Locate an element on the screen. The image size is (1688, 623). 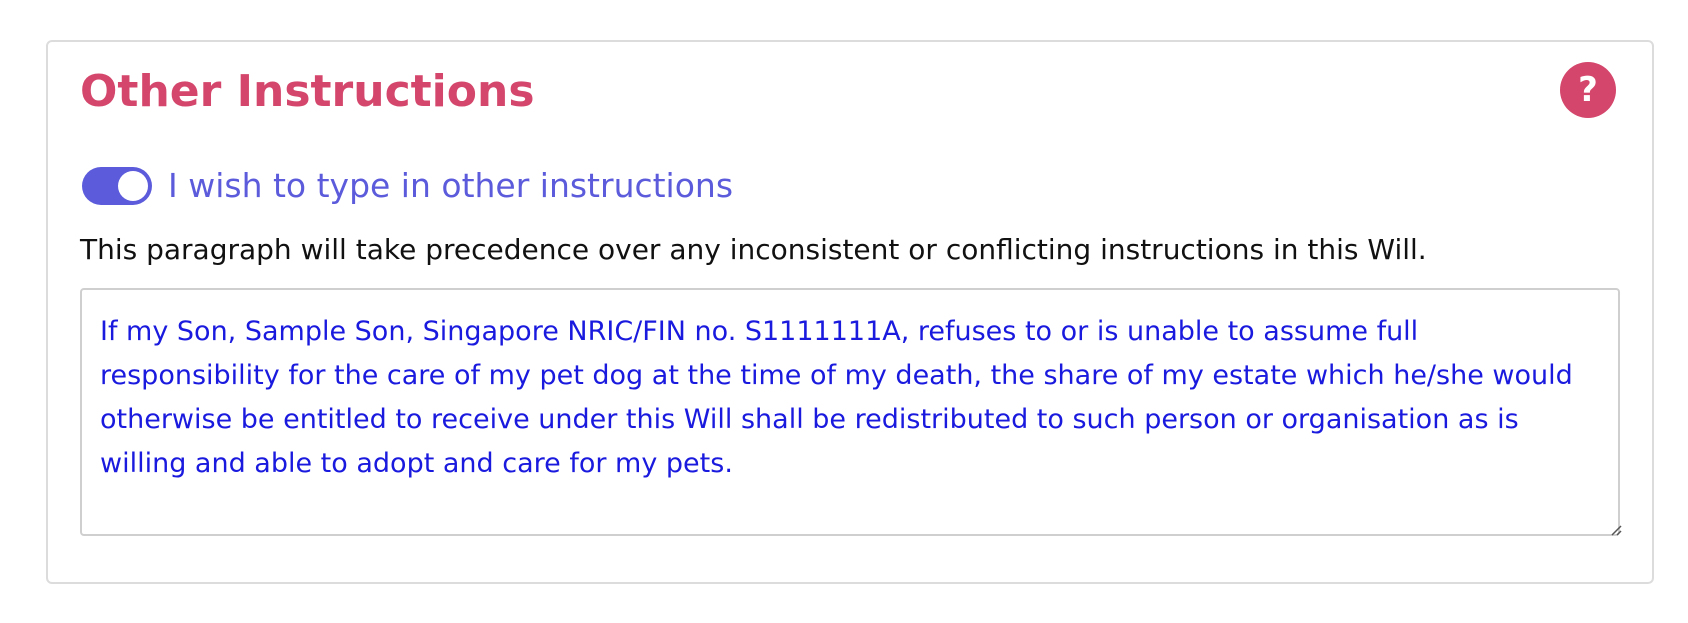
question-mark-icon: ? is located at coordinates (1588, 90).